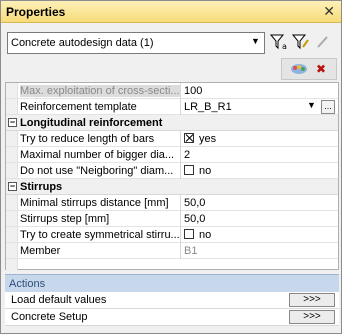 The image size is (342, 334). Describe the element at coordinates (172, 300) in the screenshot. I see `action-load-default-values: Load default values >>>` at that location.